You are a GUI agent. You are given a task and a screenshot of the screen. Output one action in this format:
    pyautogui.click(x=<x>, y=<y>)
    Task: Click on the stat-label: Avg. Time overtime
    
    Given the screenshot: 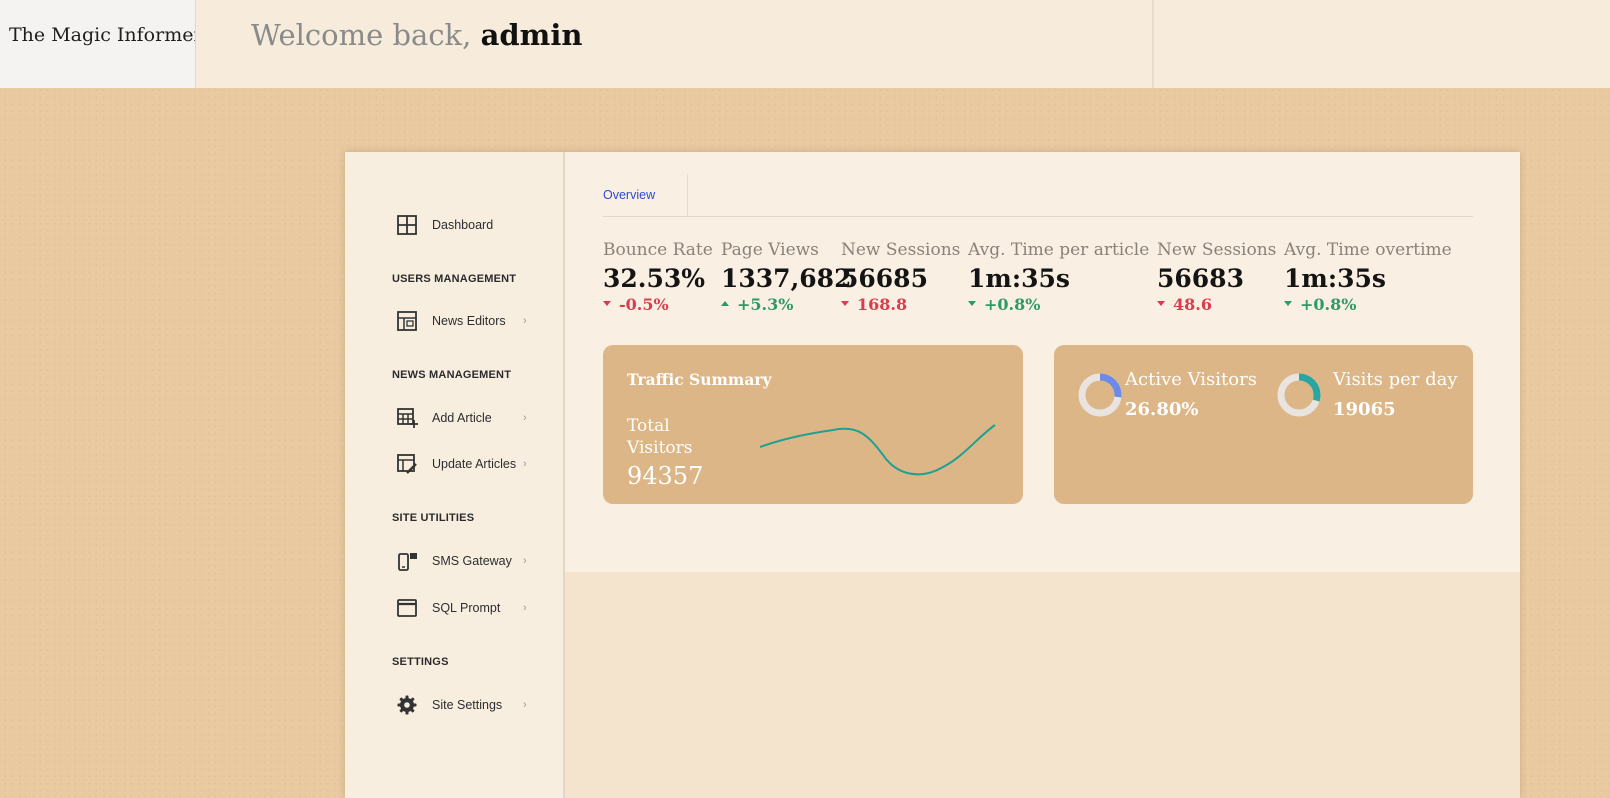 What is the action you would take?
    pyautogui.click(x=1368, y=250)
    